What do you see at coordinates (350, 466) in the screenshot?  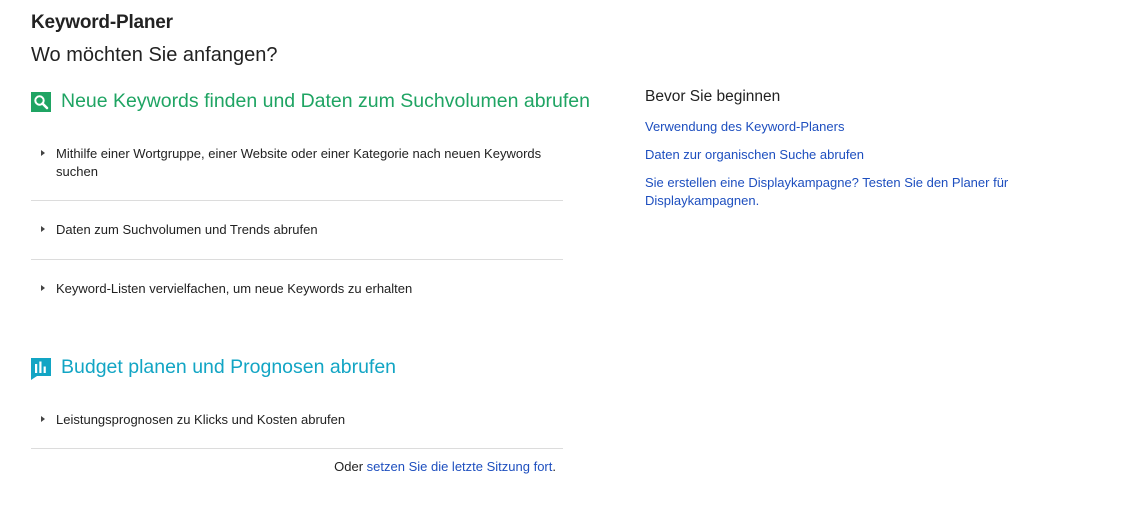 I see `footer-prefix: Oder` at bounding box center [350, 466].